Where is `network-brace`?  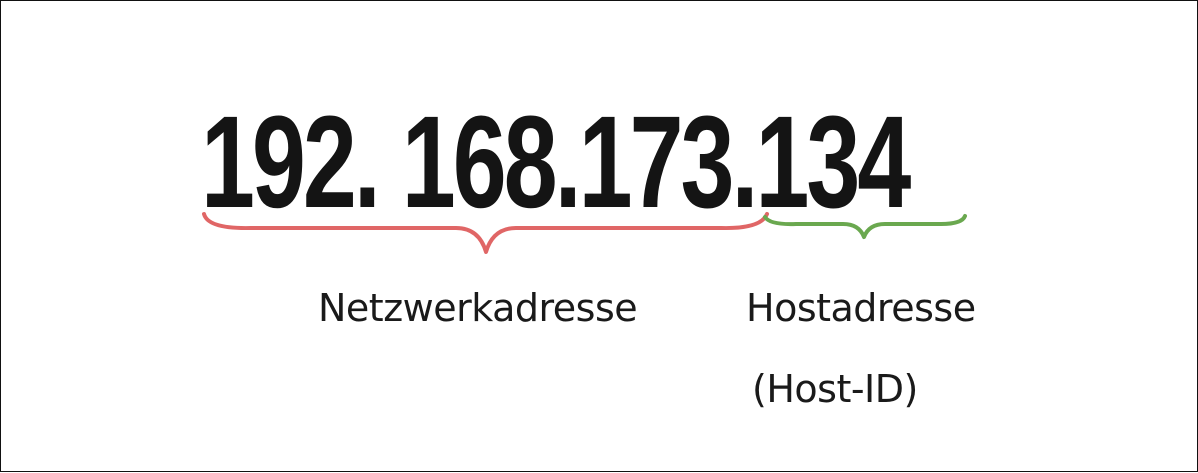
network-brace is located at coordinates (485, 233).